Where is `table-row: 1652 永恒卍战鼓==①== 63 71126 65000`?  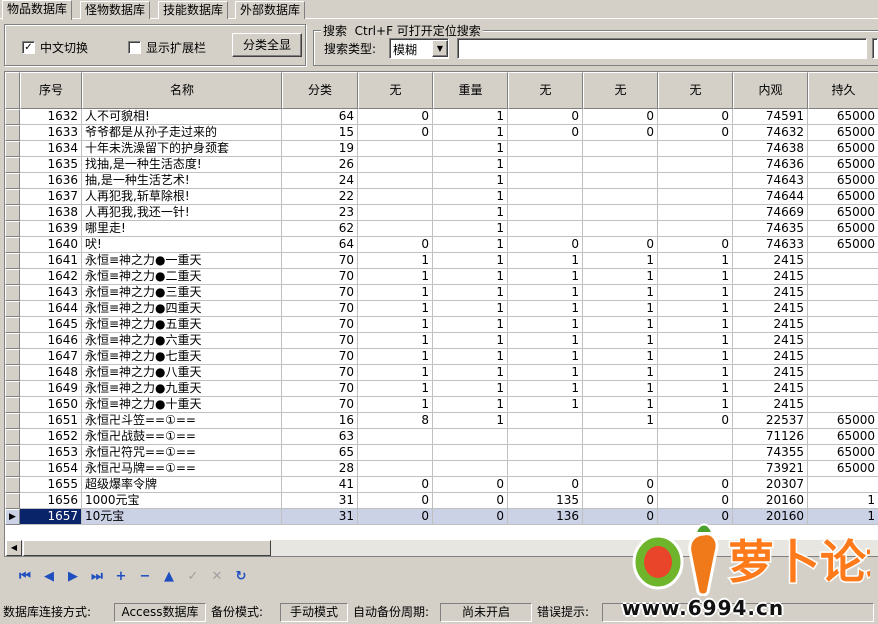 table-row: 1652 永恒卍战鼓==①== 63 71126 65000 is located at coordinates (441, 437).